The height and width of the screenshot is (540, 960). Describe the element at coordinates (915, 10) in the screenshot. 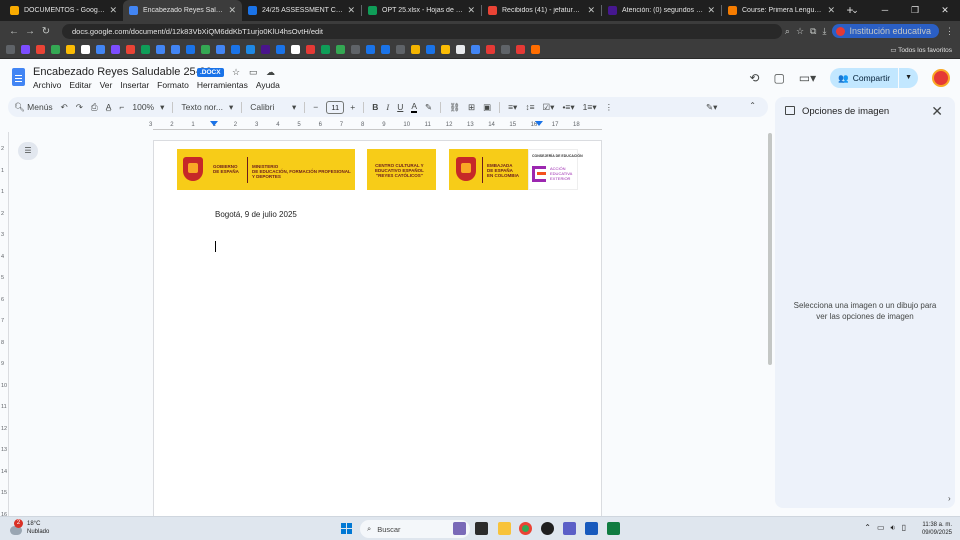

I see `restore-icon: ❐` at that location.